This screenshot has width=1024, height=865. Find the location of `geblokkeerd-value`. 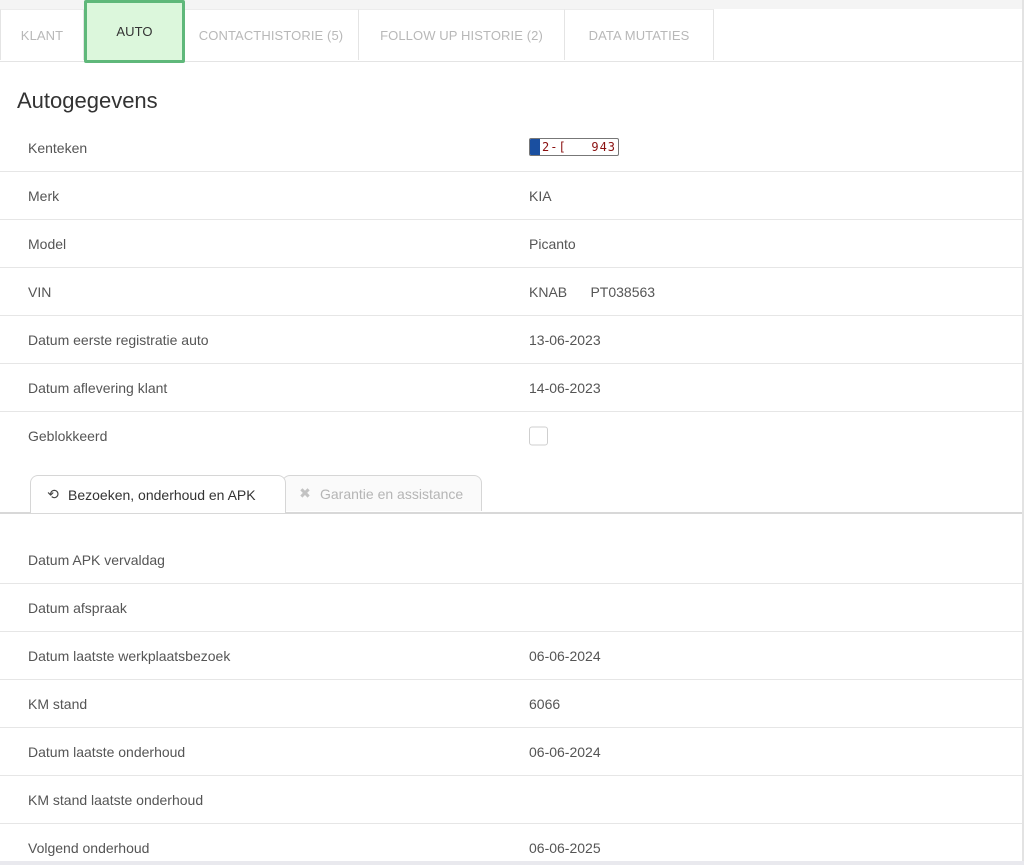

geblokkeerd-value is located at coordinates (538, 435).